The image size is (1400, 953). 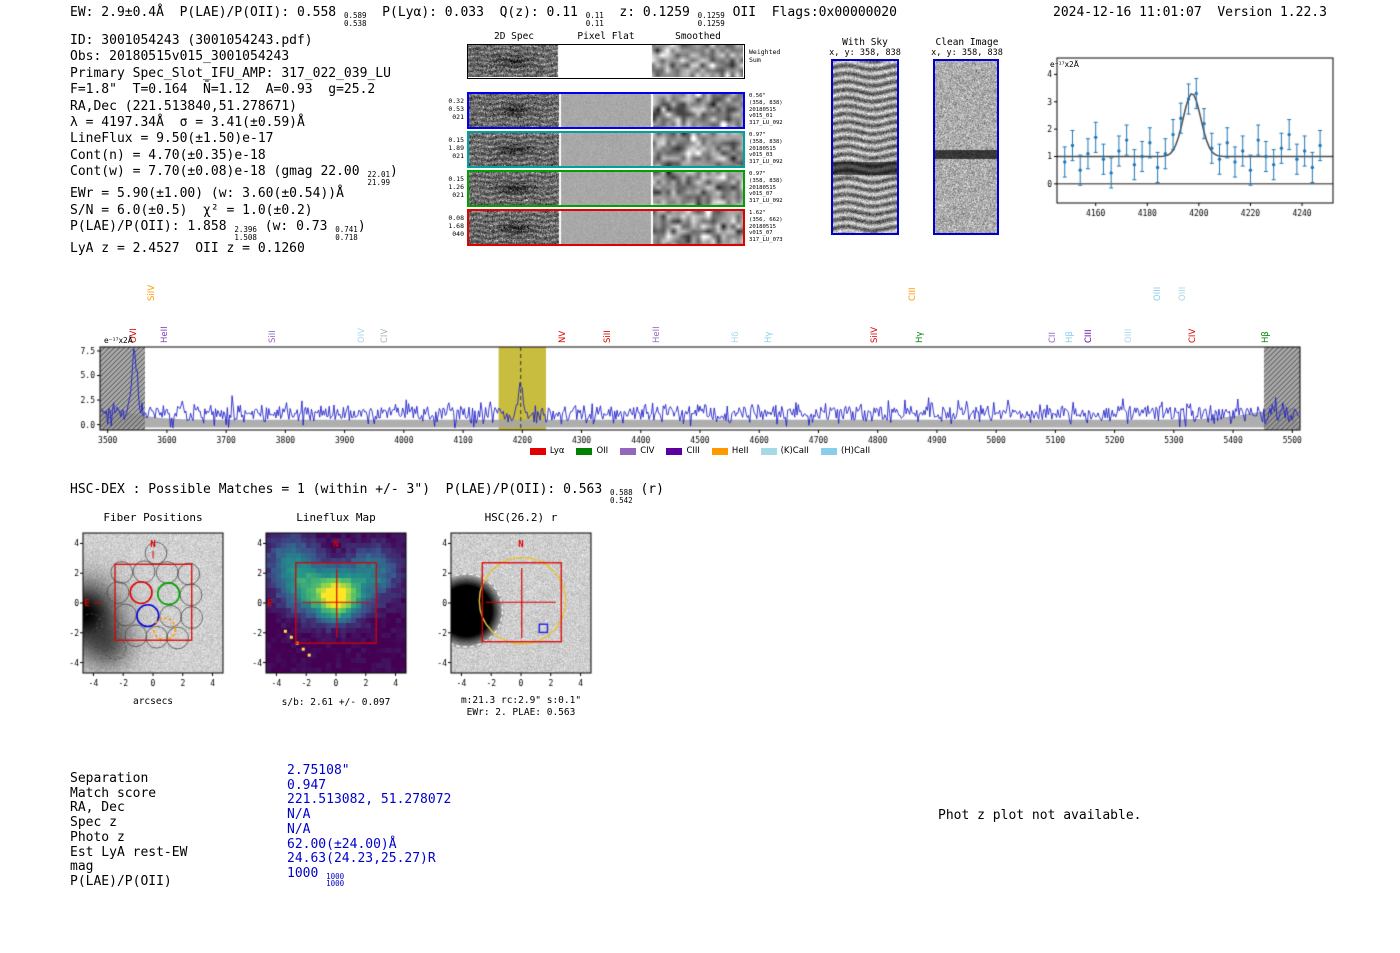 I want to click on match-label: mag, so click(x=82, y=867).